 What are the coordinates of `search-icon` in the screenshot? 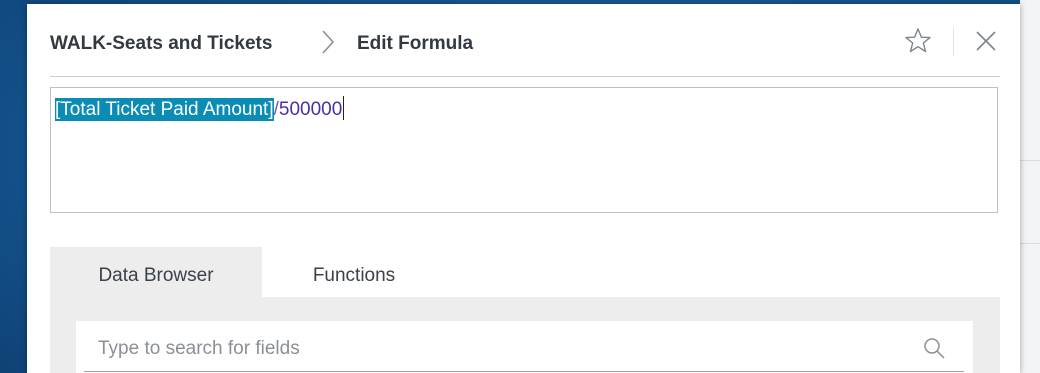 It's located at (934, 348).